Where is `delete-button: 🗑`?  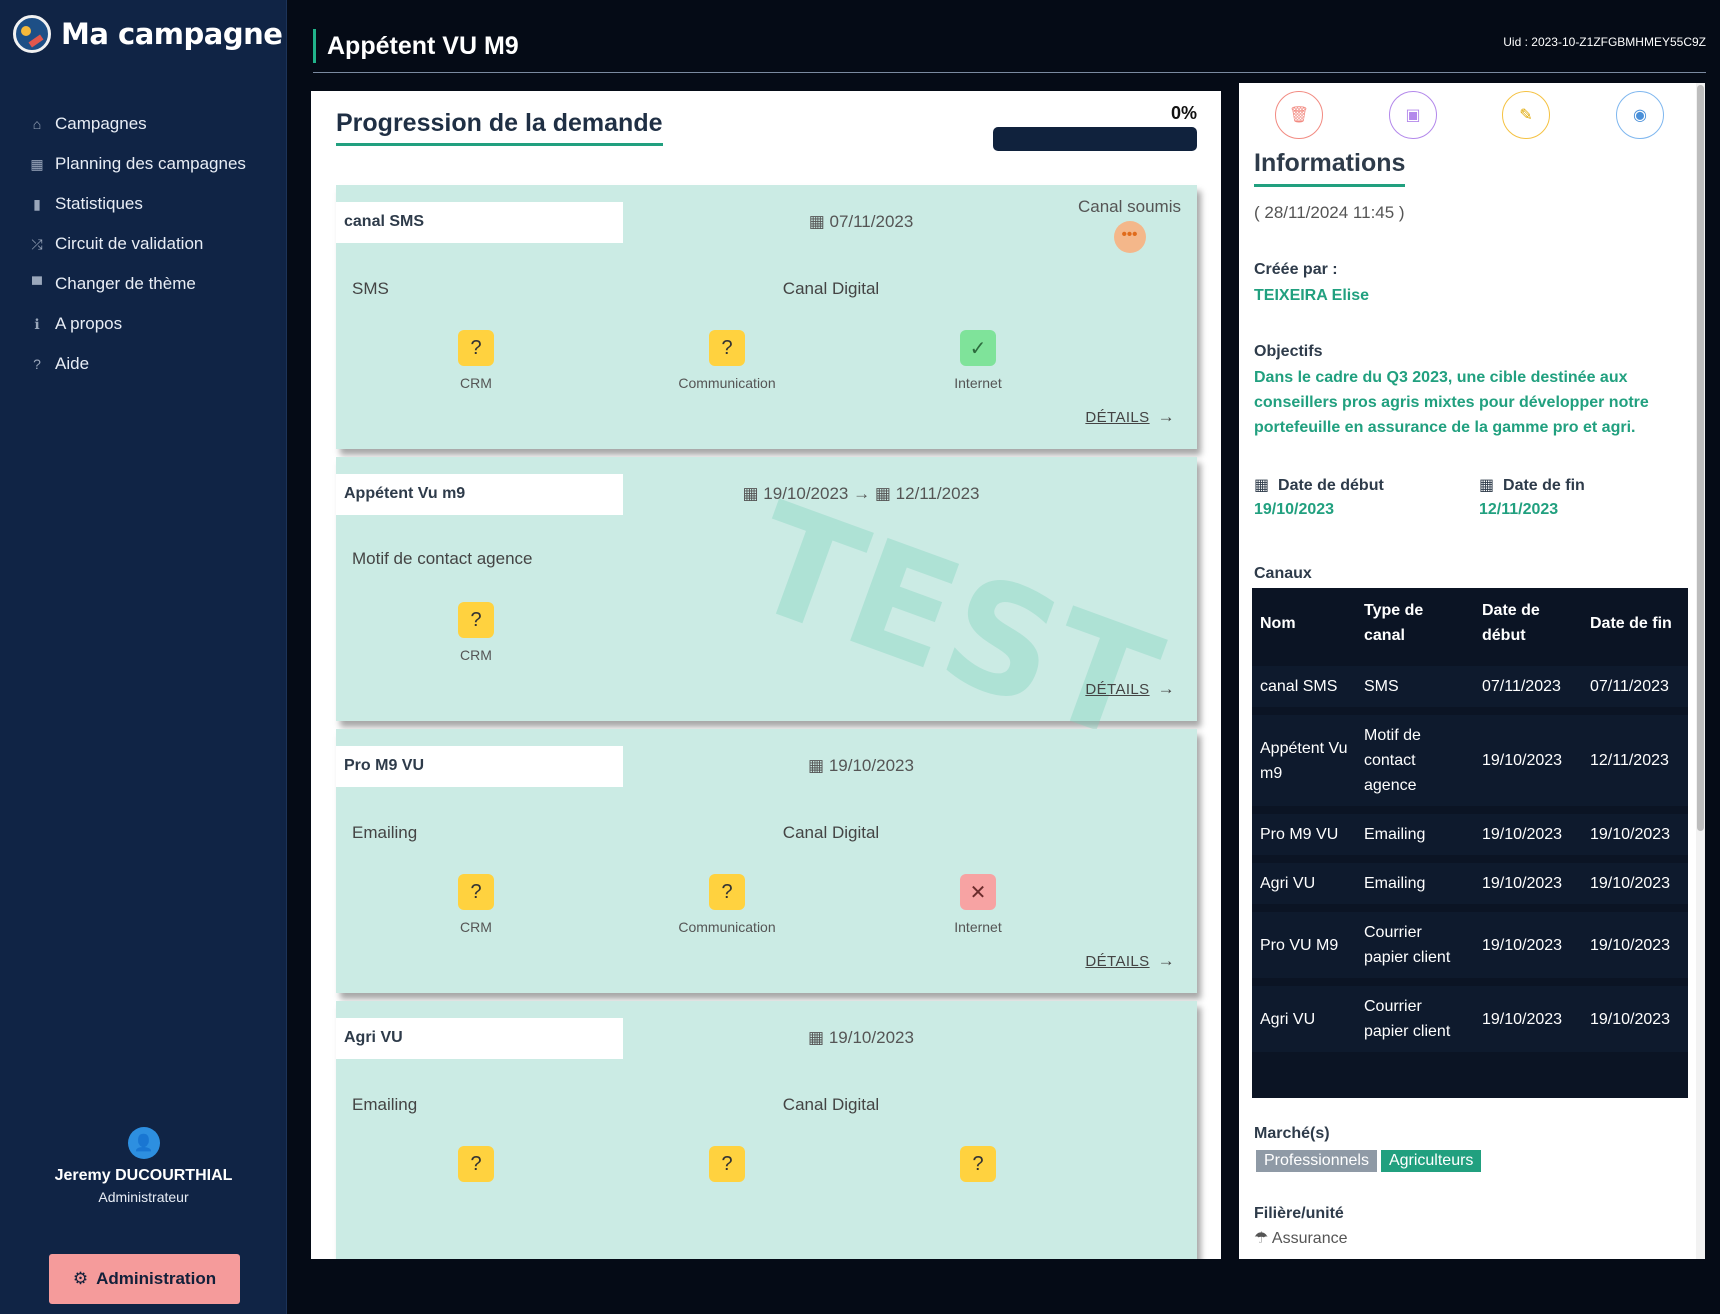
delete-button: 🗑 is located at coordinates (1299, 115).